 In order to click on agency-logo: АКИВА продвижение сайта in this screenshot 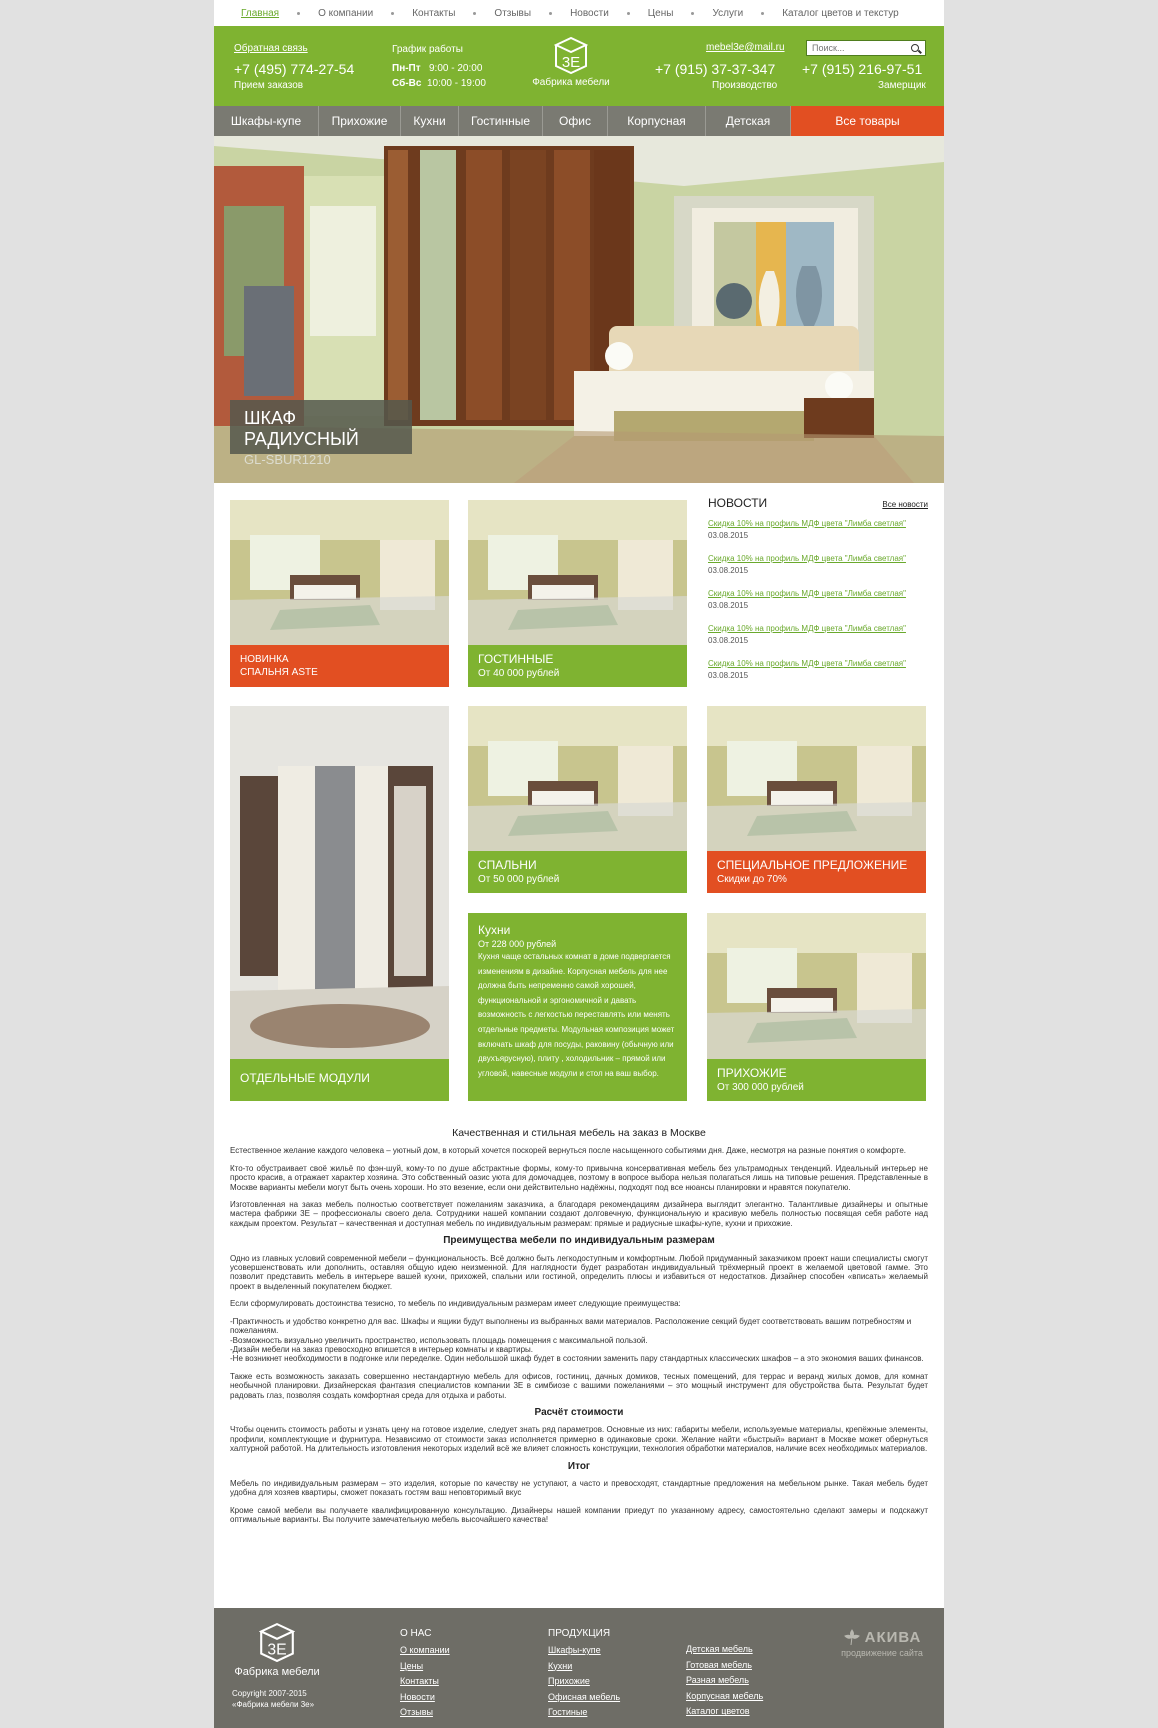, I will do `click(882, 1643)`.